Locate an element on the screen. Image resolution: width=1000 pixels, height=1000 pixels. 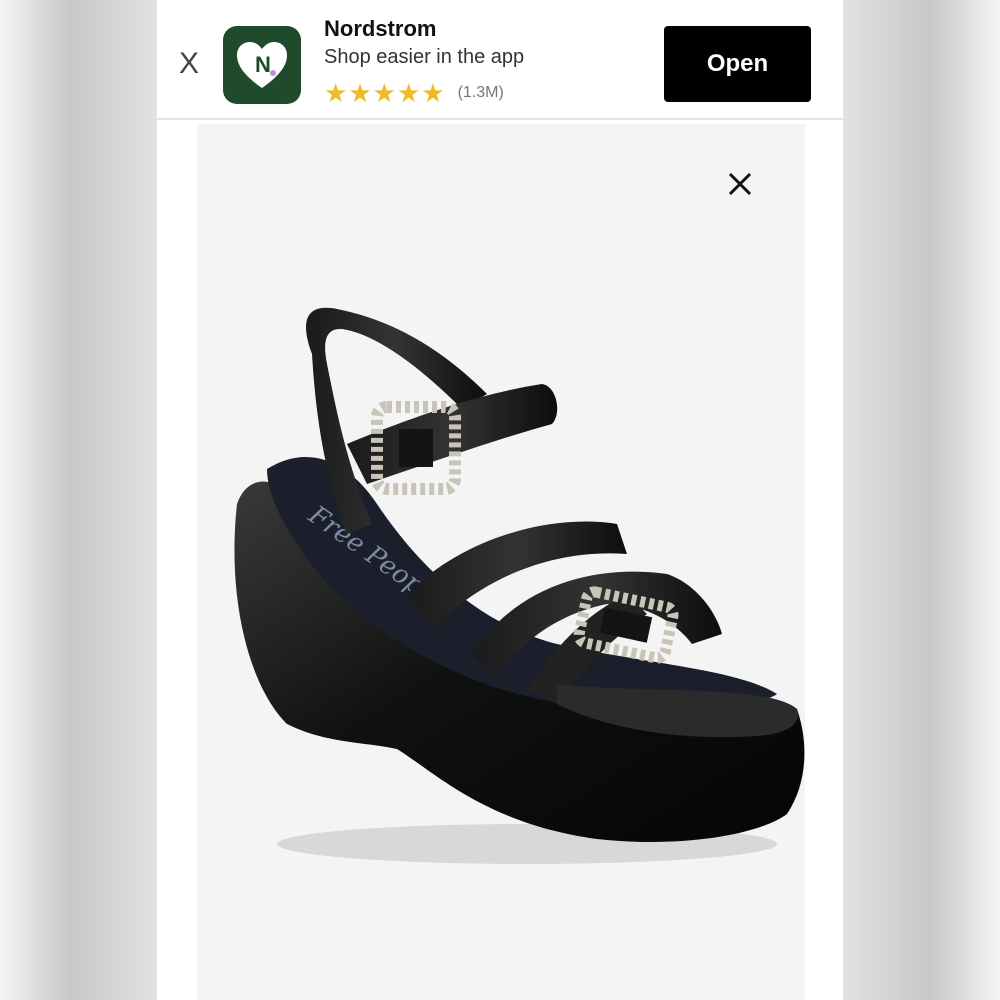
app-rating: ★ ★ ★ ★ ★ (1.3M) is located at coordinates (414, 93).